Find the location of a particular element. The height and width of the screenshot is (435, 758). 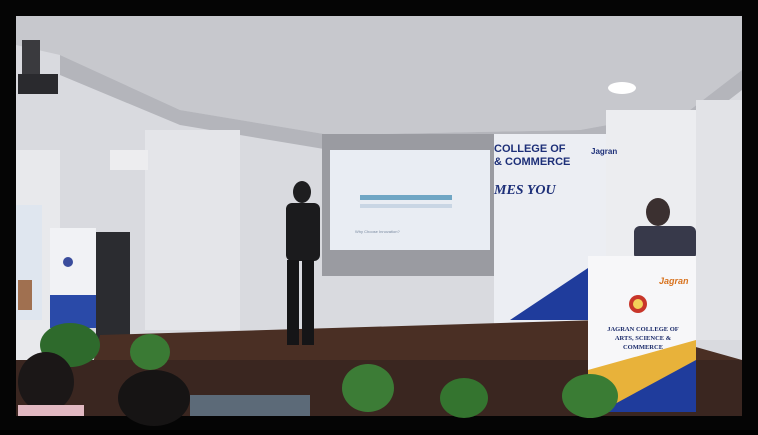

speaker-leg-left is located at coordinates (293, 302).